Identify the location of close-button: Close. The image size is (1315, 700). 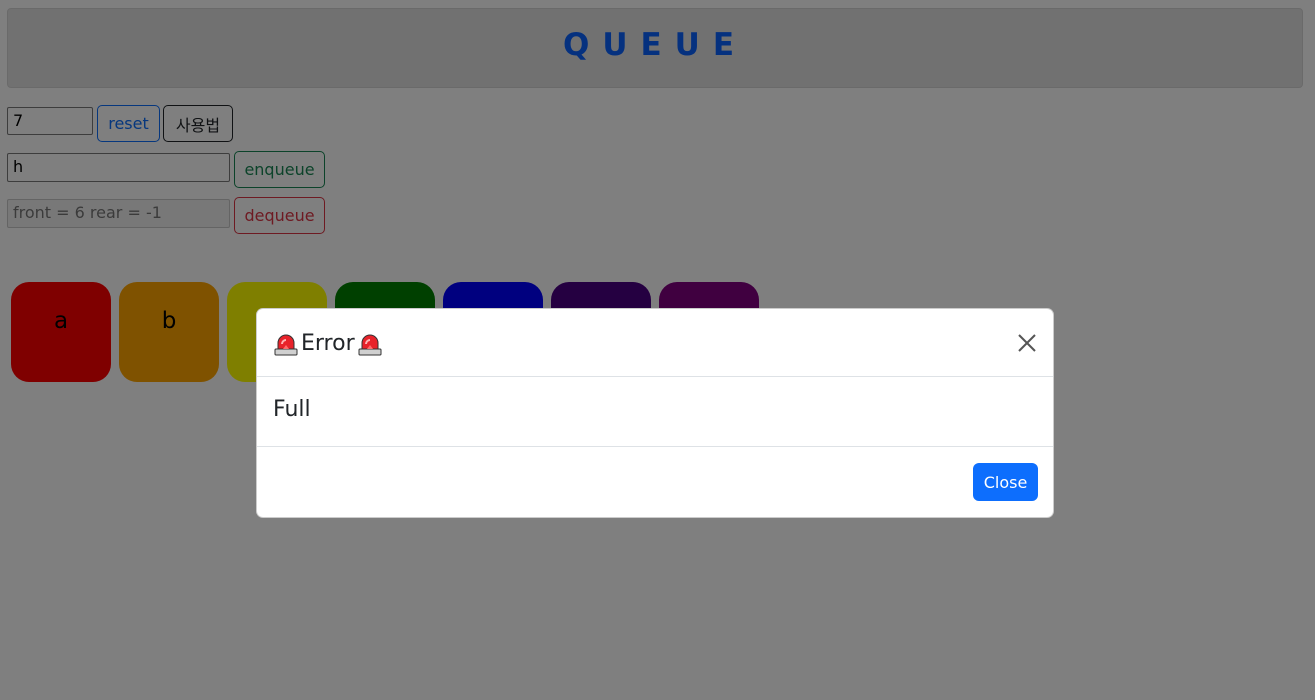
(1005, 482).